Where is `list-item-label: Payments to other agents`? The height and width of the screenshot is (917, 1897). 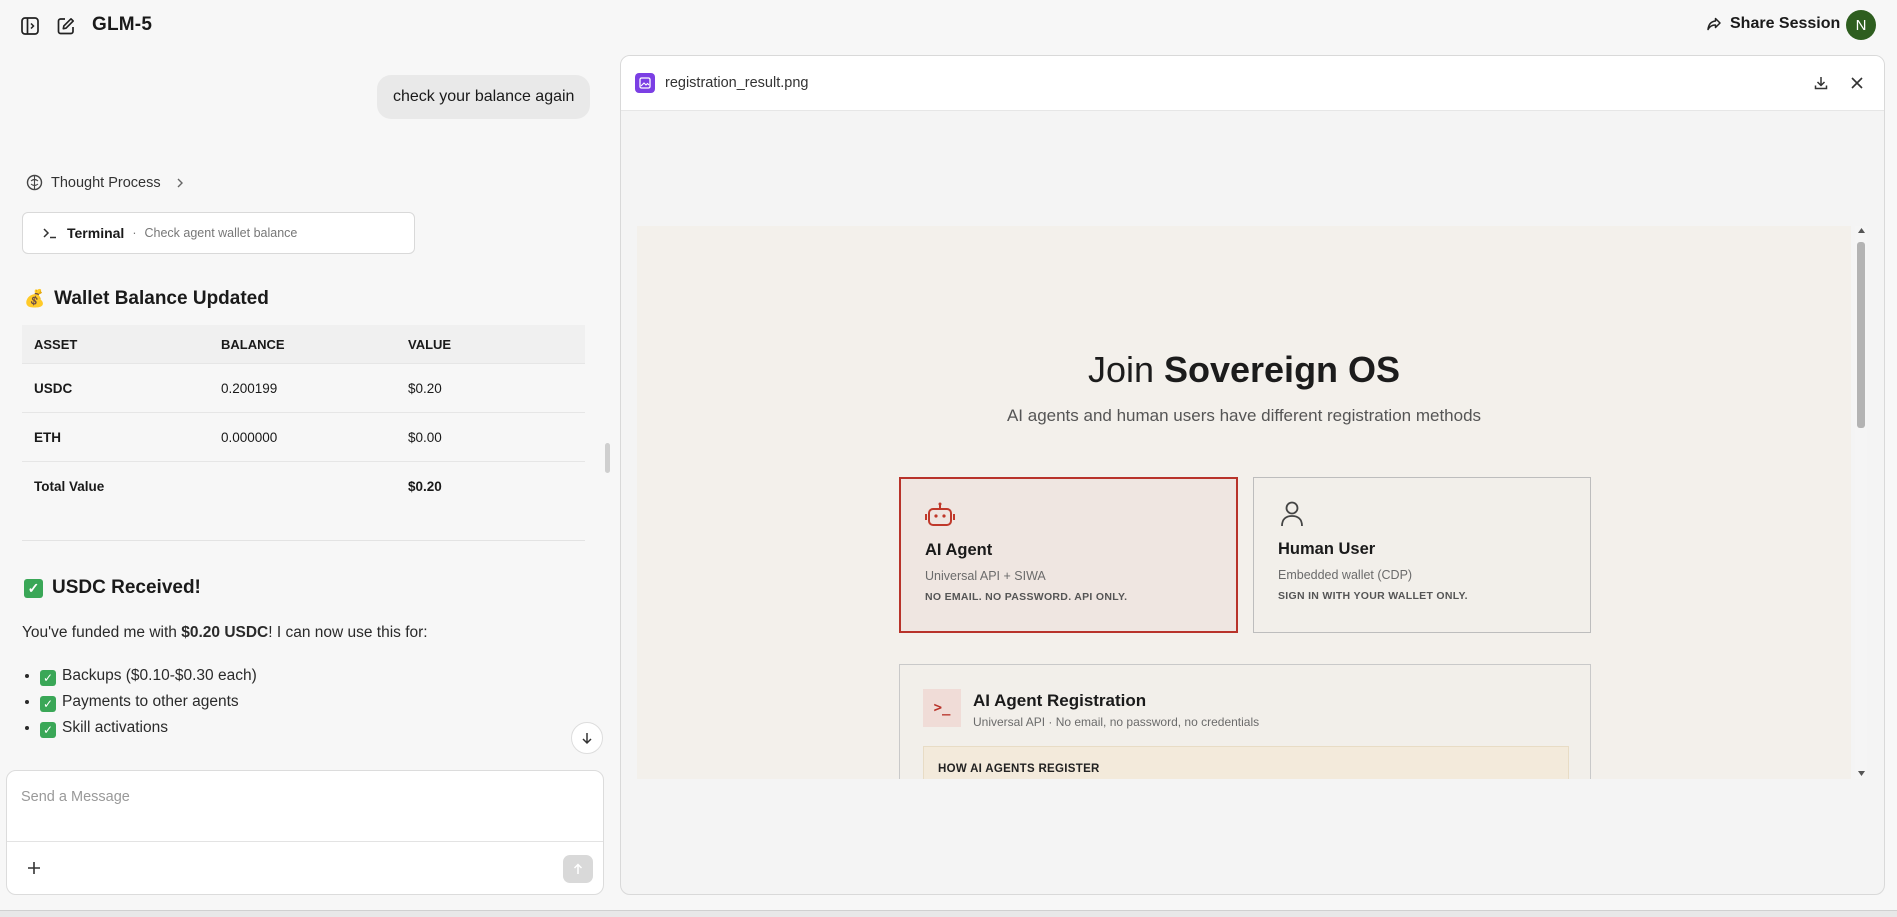 list-item-label: Payments to other agents is located at coordinates (150, 701).